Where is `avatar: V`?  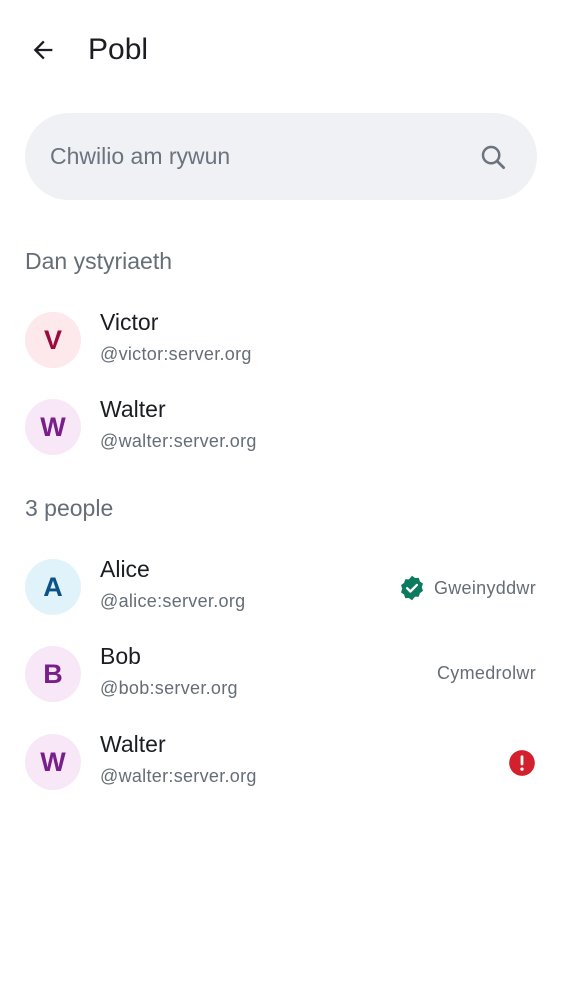
avatar: V is located at coordinates (53, 340).